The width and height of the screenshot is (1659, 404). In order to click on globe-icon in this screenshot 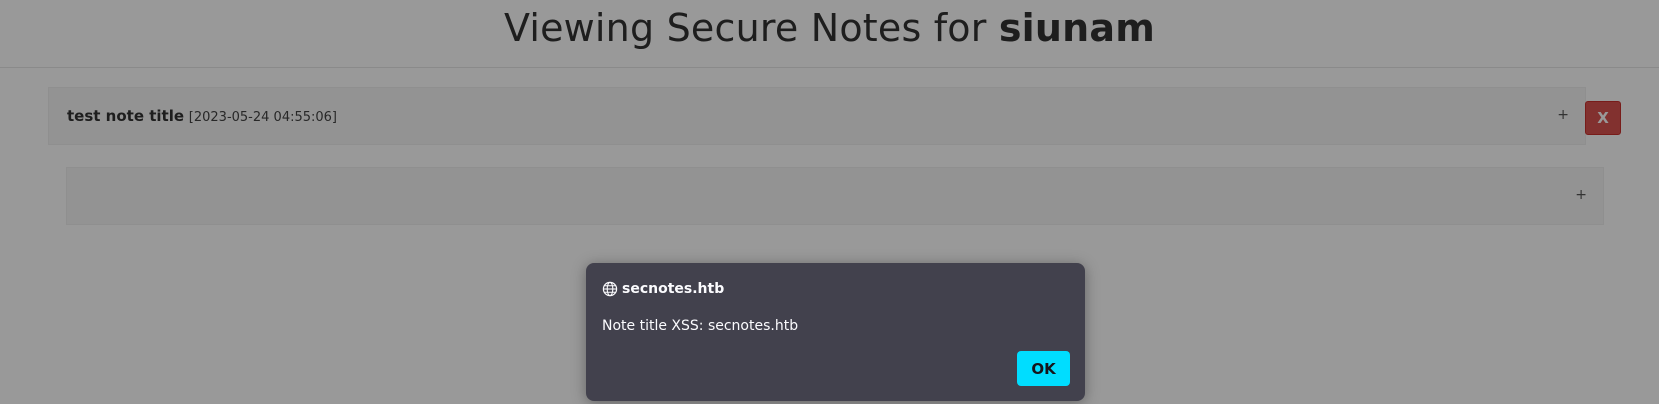, I will do `click(610, 289)`.